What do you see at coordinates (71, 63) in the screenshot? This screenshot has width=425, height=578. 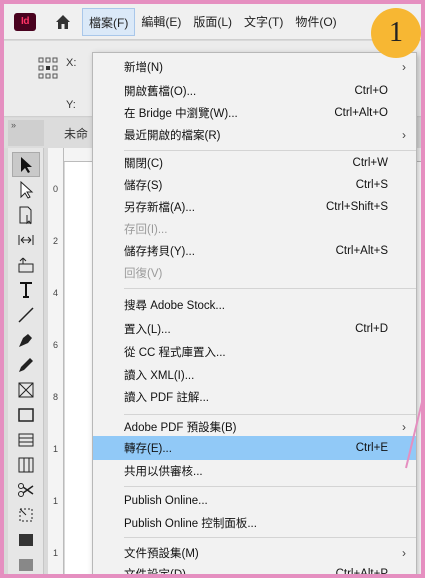 I see `x-label: X:` at bounding box center [71, 63].